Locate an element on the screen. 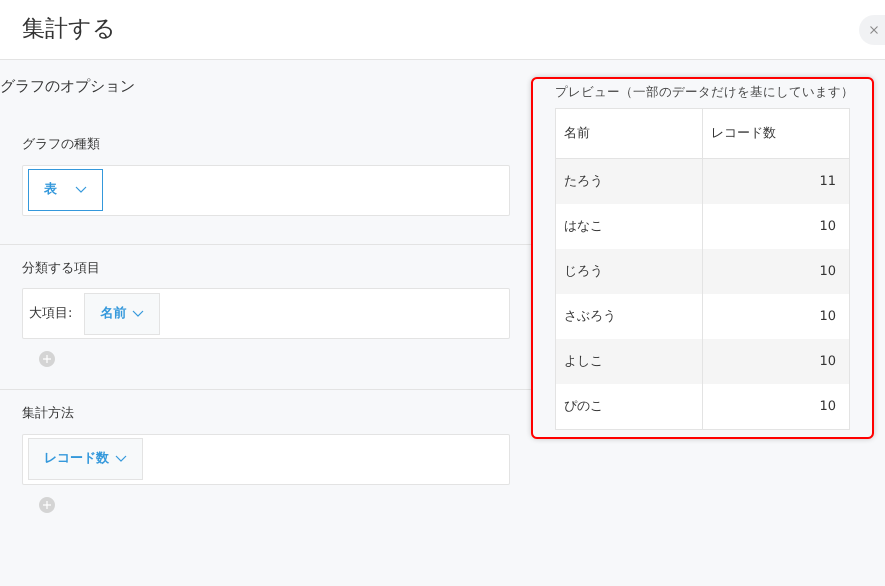 Image resolution: width=885 pixels, height=586 pixels. table-cell: ぴのこ is located at coordinates (629, 406).